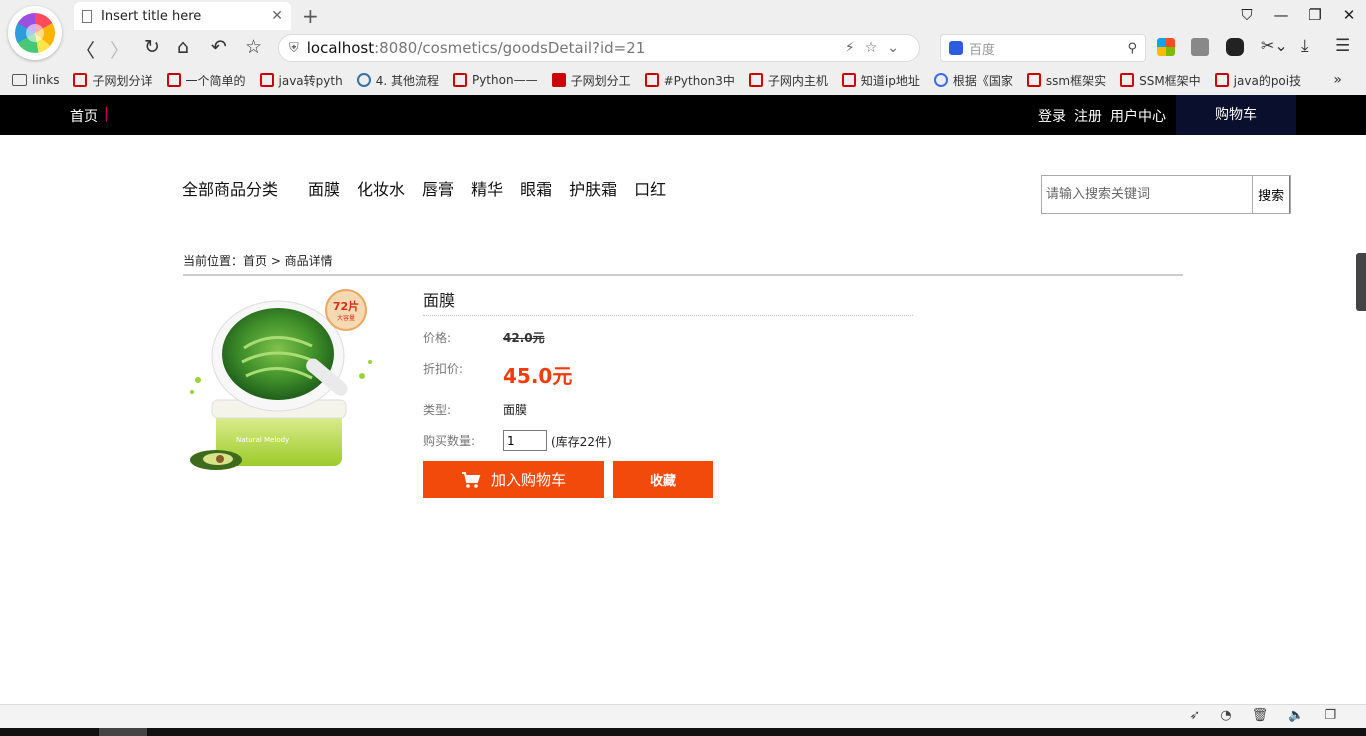 The image size is (1366, 736). What do you see at coordinates (1052, 116) in the screenshot?
I see `login-link: 登录` at bounding box center [1052, 116].